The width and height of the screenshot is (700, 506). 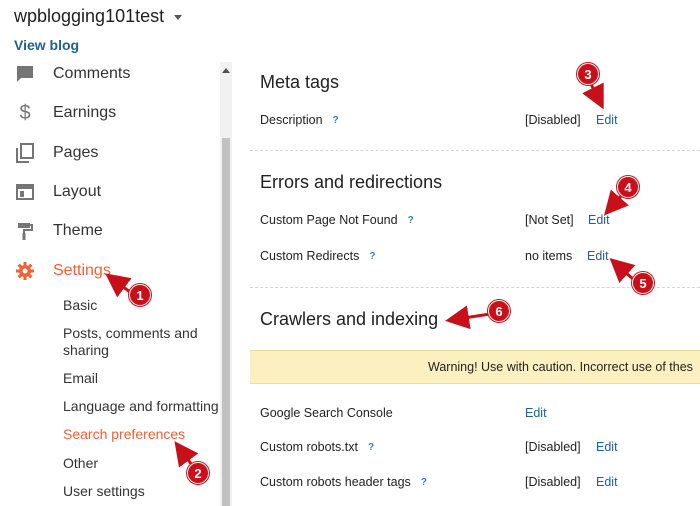 What do you see at coordinates (599, 220) in the screenshot?
I see `not-found-edit-link: Edit` at bounding box center [599, 220].